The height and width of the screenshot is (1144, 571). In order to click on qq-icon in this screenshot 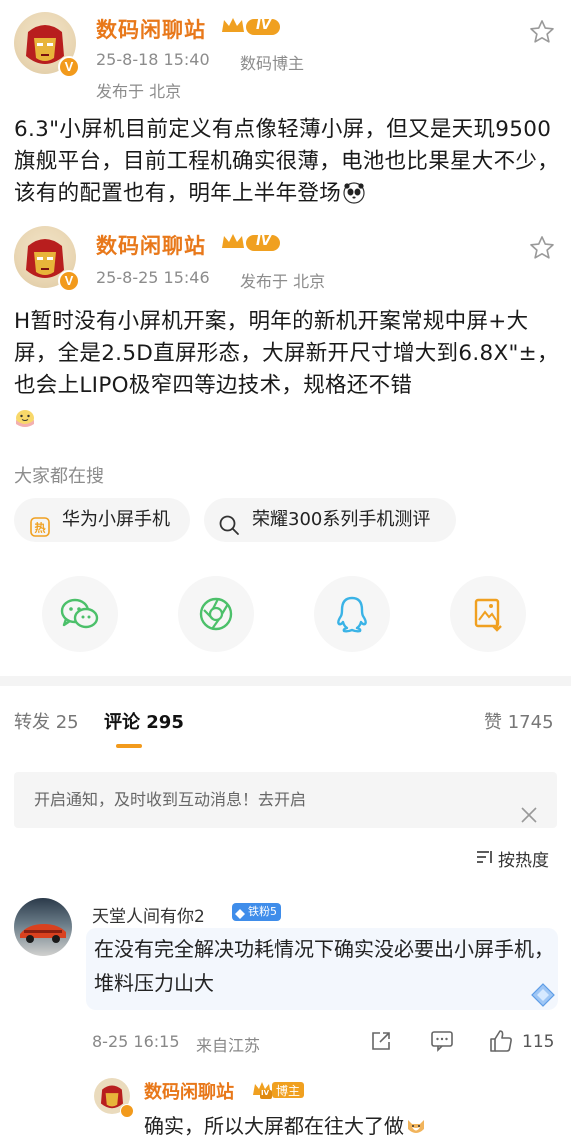, I will do `click(352, 614)`.